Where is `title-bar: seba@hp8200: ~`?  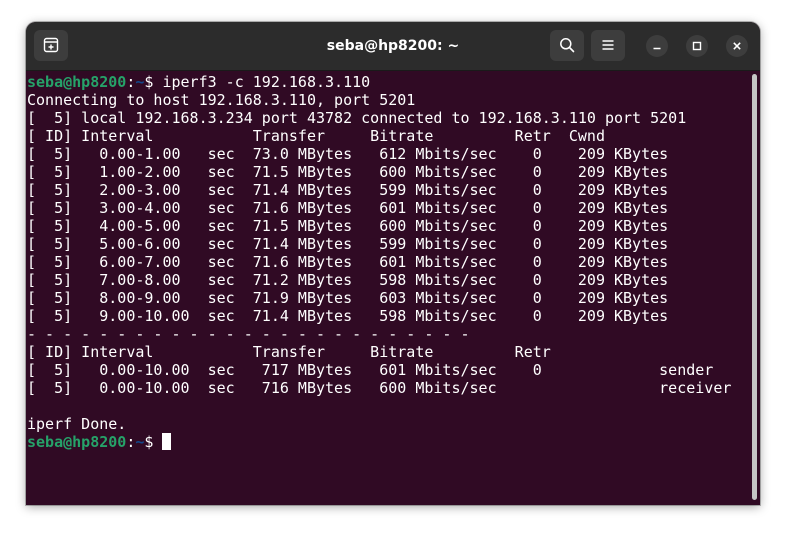
title-bar: seba@hp8200: ~ is located at coordinates (393, 46).